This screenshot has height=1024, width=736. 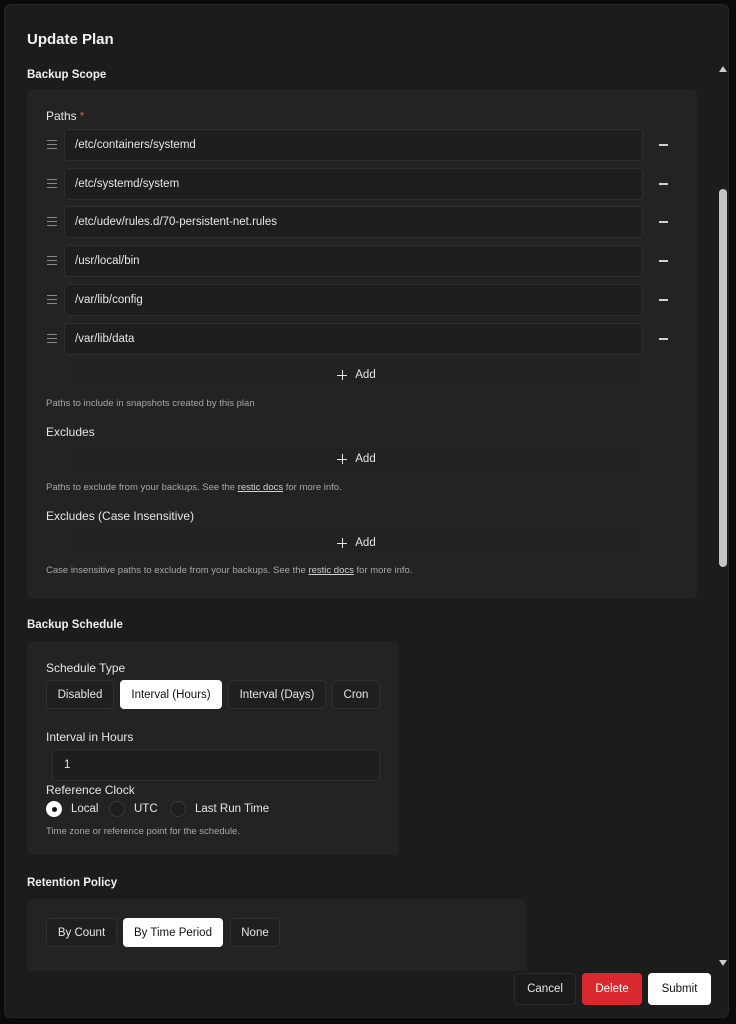 I want to click on schedule-option-interval-days: Interval (Days), so click(x=277, y=694).